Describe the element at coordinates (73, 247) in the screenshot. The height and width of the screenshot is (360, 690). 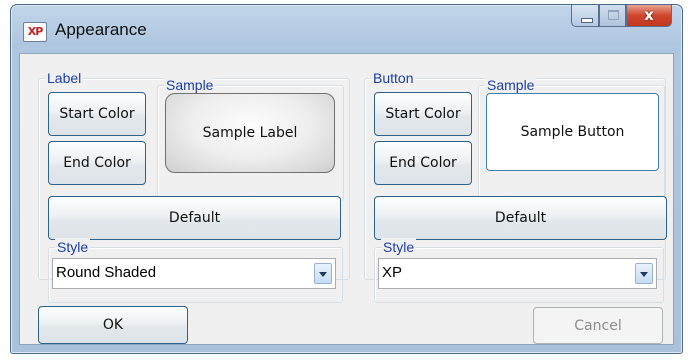
I see `label-style-title: Style` at that location.